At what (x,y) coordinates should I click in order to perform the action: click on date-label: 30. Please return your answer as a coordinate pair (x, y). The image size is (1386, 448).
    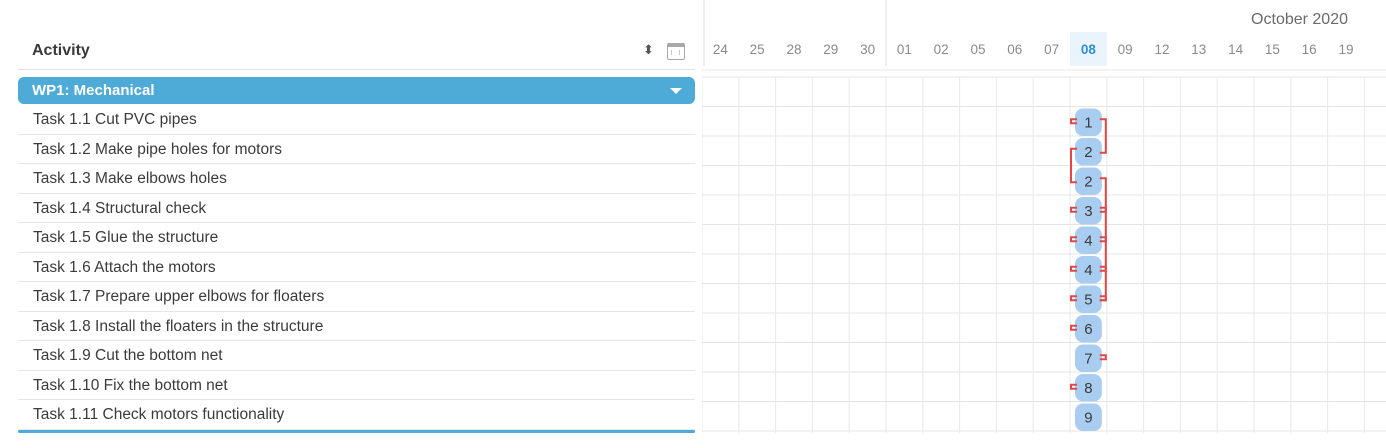
    Looking at the image, I should click on (867, 49).